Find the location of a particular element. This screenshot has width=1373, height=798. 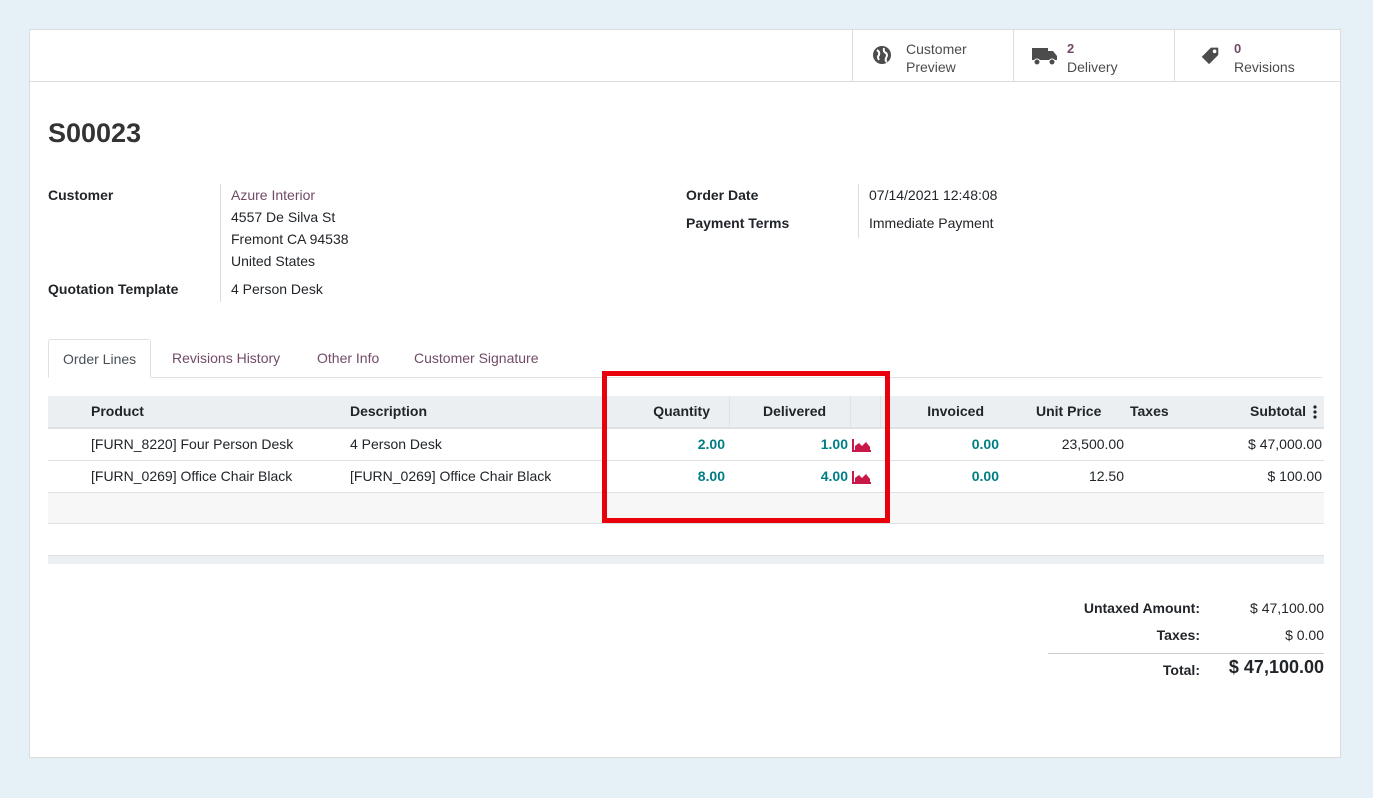

col-taxes: Taxes is located at coordinates (1149, 411).